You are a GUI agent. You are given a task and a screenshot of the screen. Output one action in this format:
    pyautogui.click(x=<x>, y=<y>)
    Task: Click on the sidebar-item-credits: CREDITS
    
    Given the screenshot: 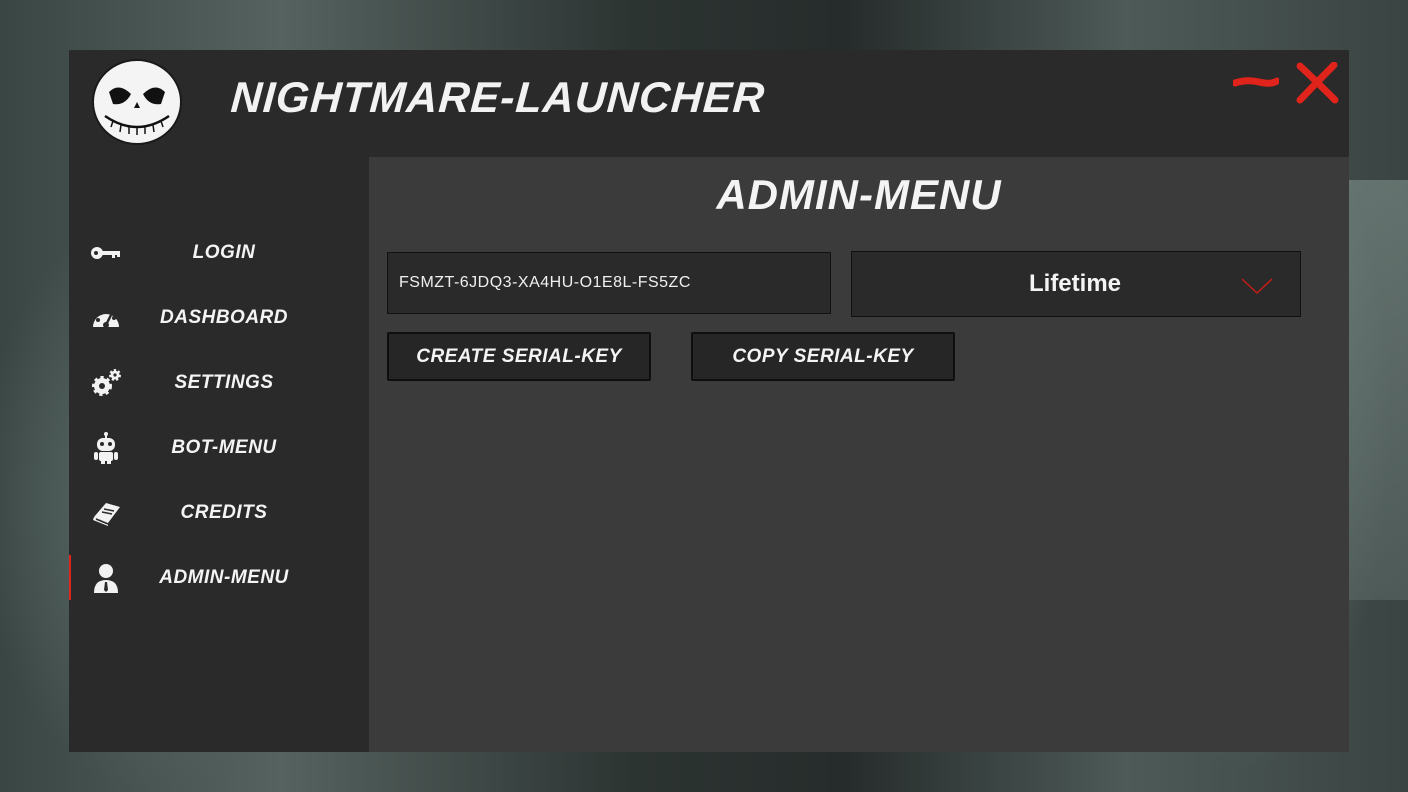 What is the action you would take?
    pyautogui.click(x=219, y=512)
    